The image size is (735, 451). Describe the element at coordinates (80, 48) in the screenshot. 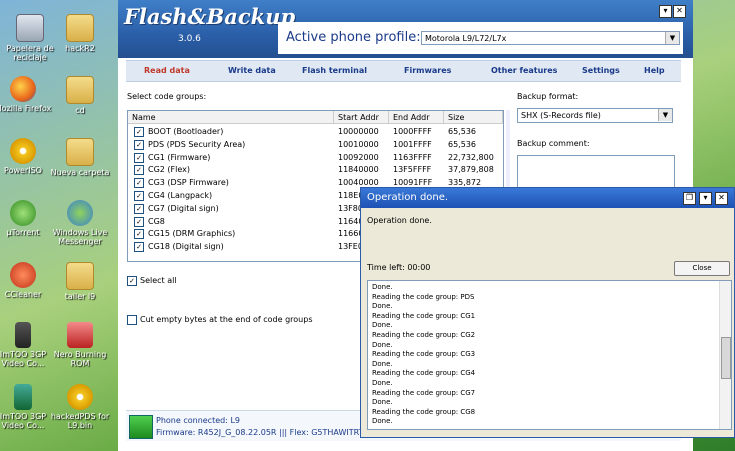

I see `desktop-icon-label: hackR2` at that location.